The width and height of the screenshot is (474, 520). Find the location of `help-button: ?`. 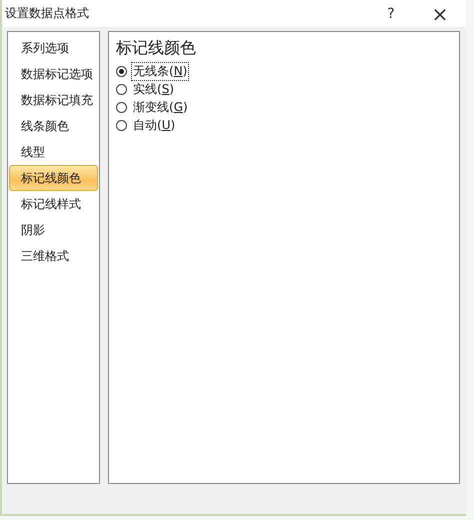

help-button: ? is located at coordinates (391, 13).